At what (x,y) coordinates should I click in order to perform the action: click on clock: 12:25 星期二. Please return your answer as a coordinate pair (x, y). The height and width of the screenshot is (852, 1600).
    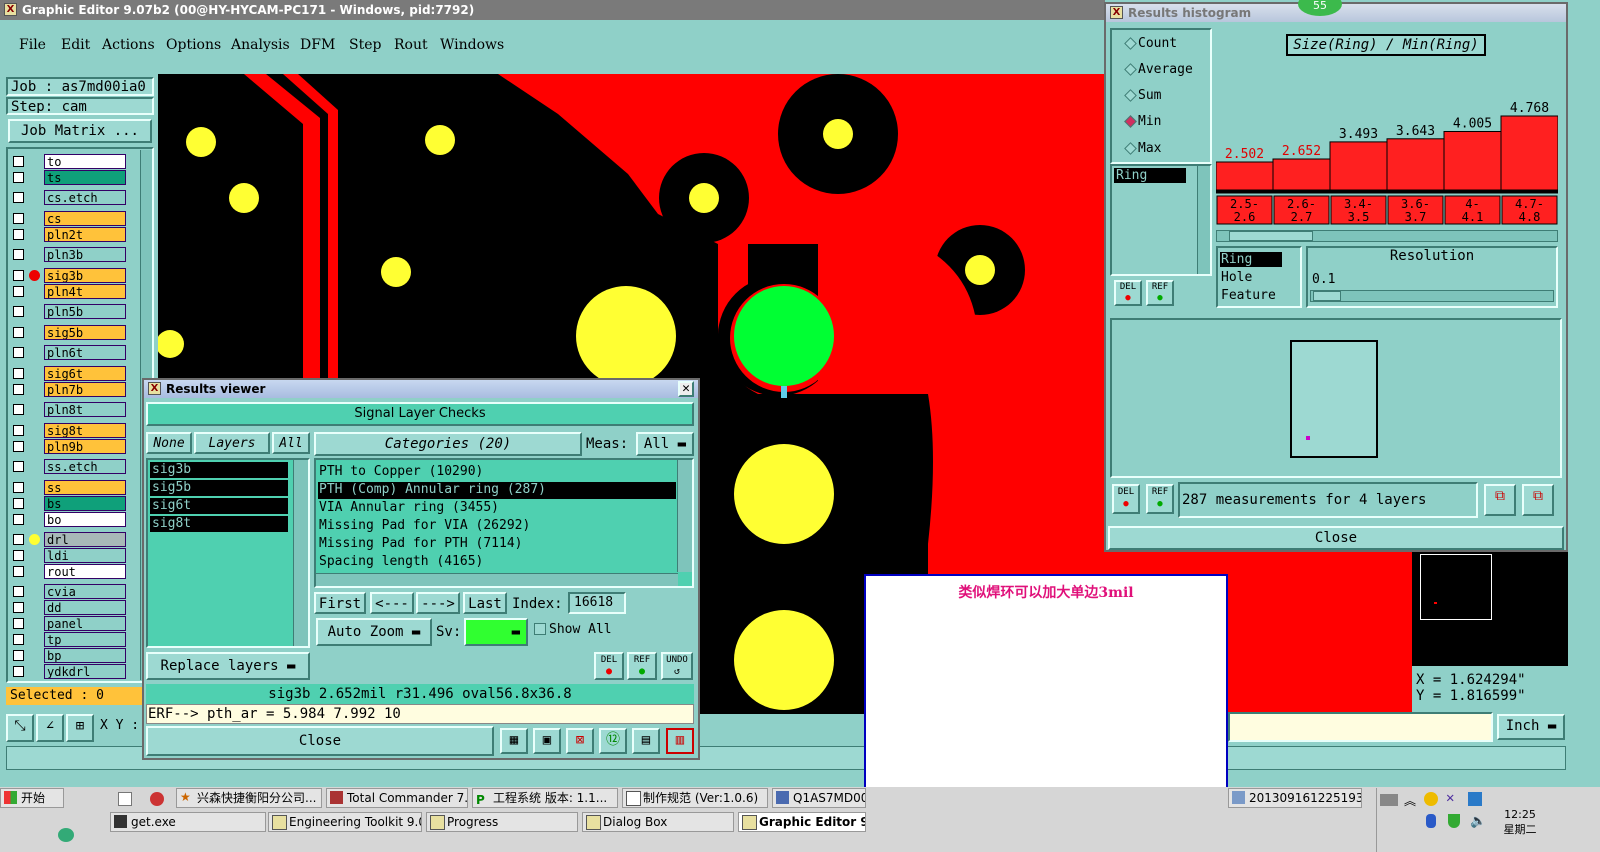
    Looking at the image, I should click on (1520, 822).